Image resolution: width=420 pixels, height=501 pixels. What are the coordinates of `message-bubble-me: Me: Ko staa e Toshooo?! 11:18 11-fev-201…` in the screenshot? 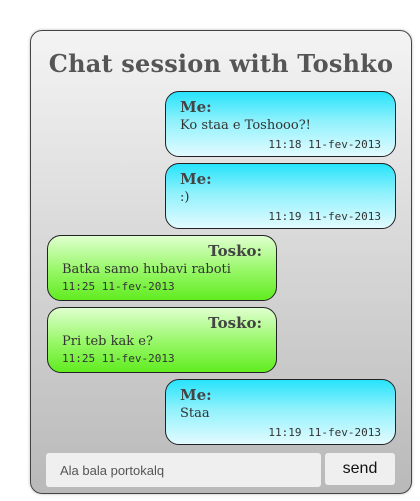 It's located at (280, 124).